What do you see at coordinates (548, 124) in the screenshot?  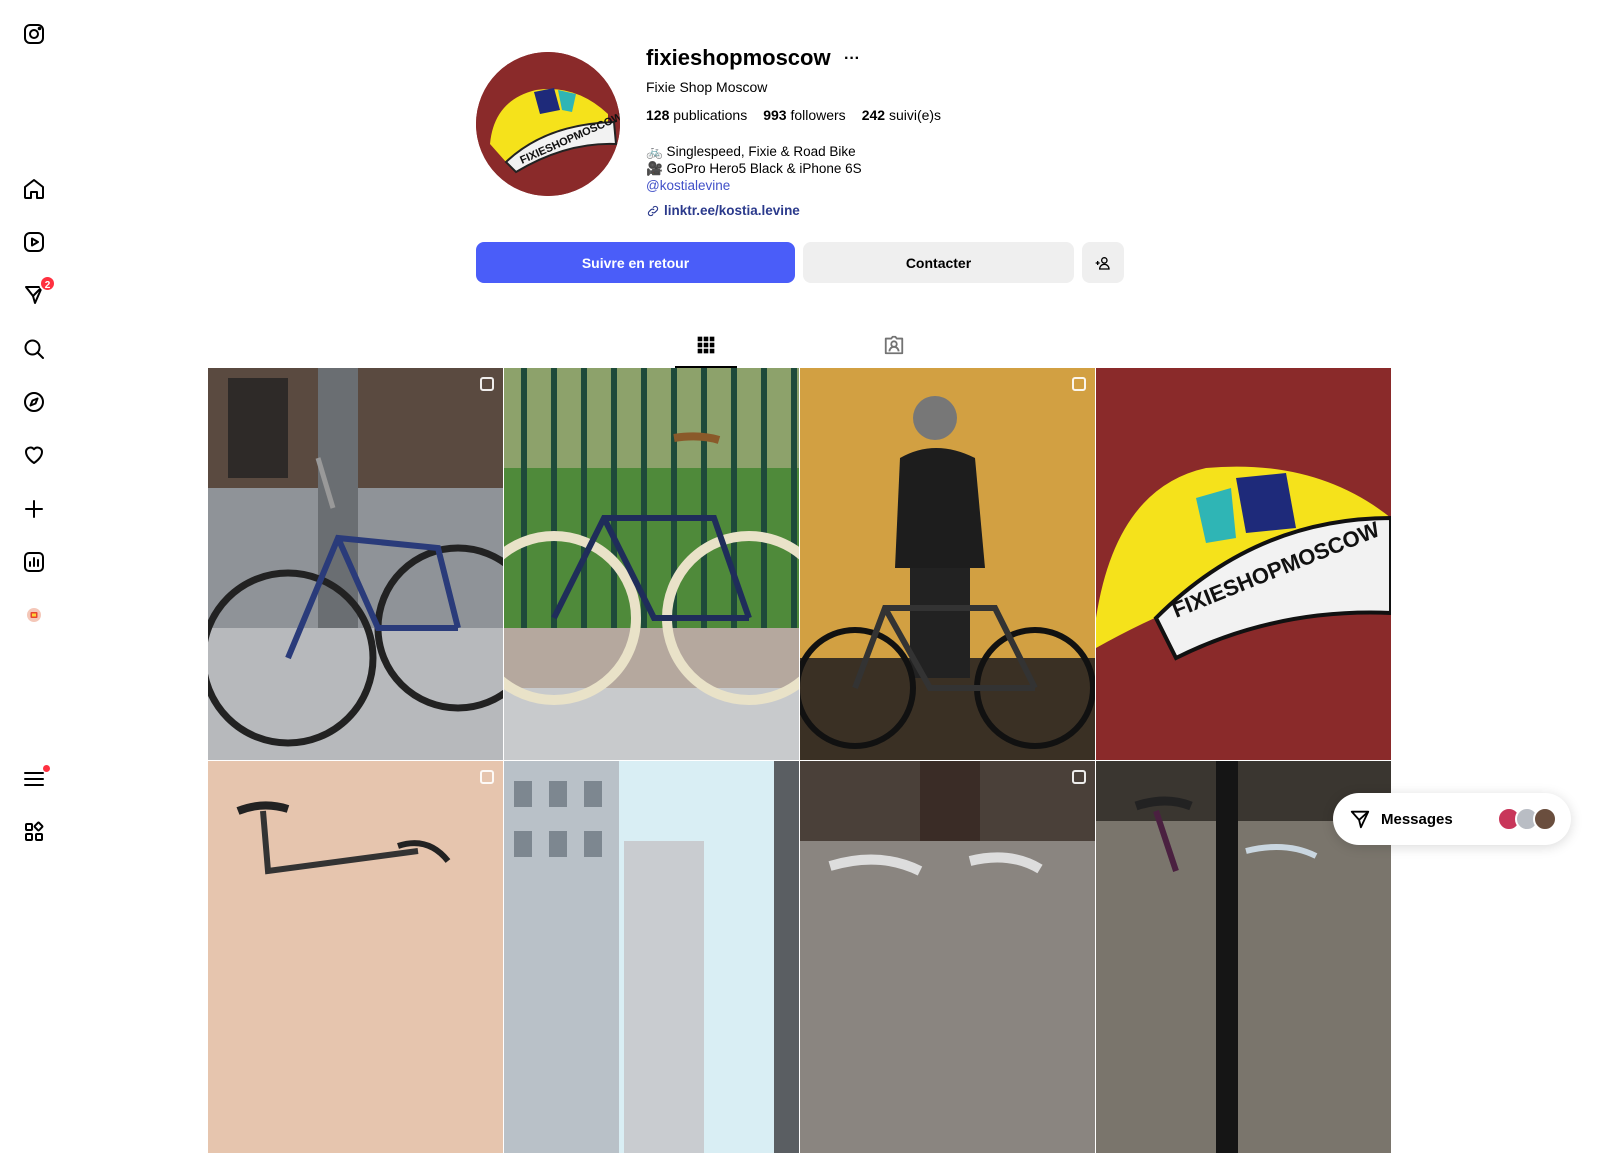 I see `profile-avatar: FIXIESHOPMOSCOW` at bounding box center [548, 124].